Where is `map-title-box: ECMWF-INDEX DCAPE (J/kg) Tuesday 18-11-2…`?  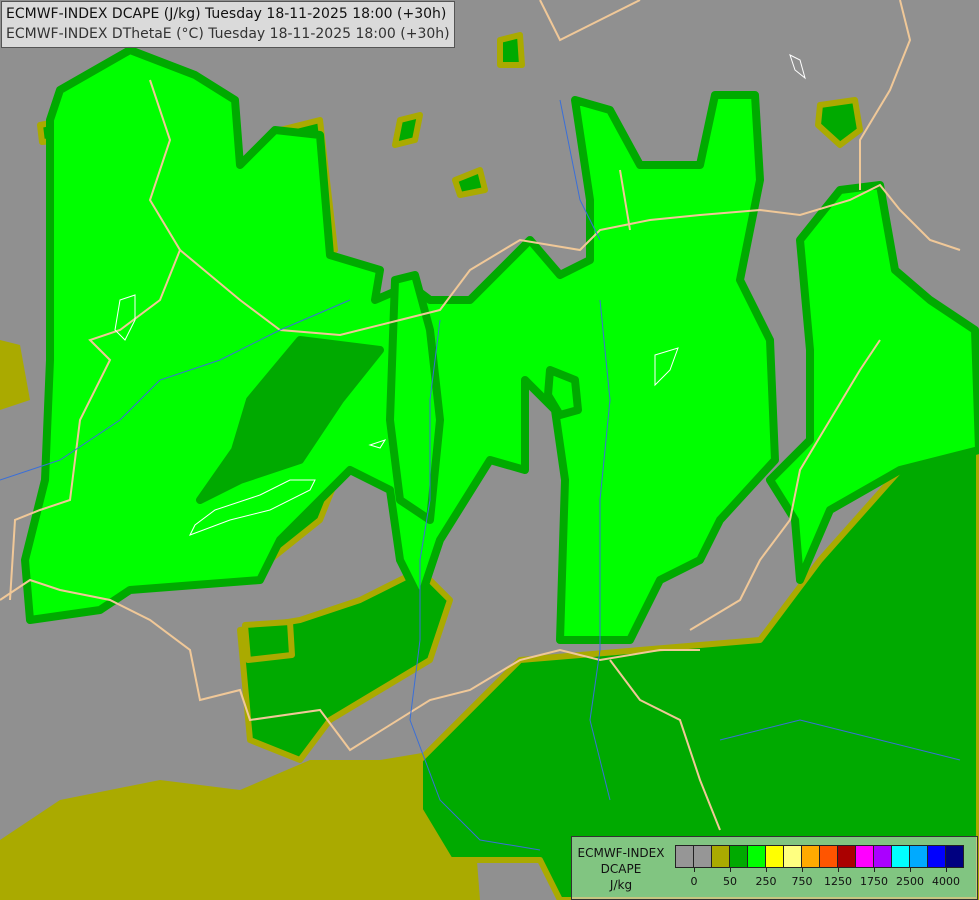 map-title-box: ECMWF-INDEX DCAPE (J/kg) Tuesday 18-11-2… is located at coordinates (228, 24).